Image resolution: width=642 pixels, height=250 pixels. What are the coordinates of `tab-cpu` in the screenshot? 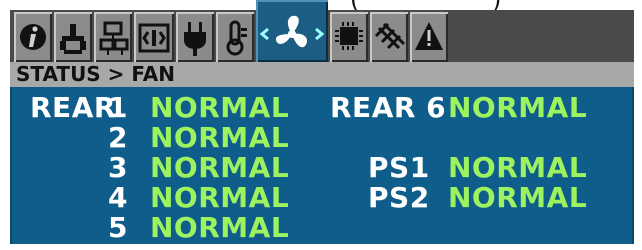 It's located at (349, 37).